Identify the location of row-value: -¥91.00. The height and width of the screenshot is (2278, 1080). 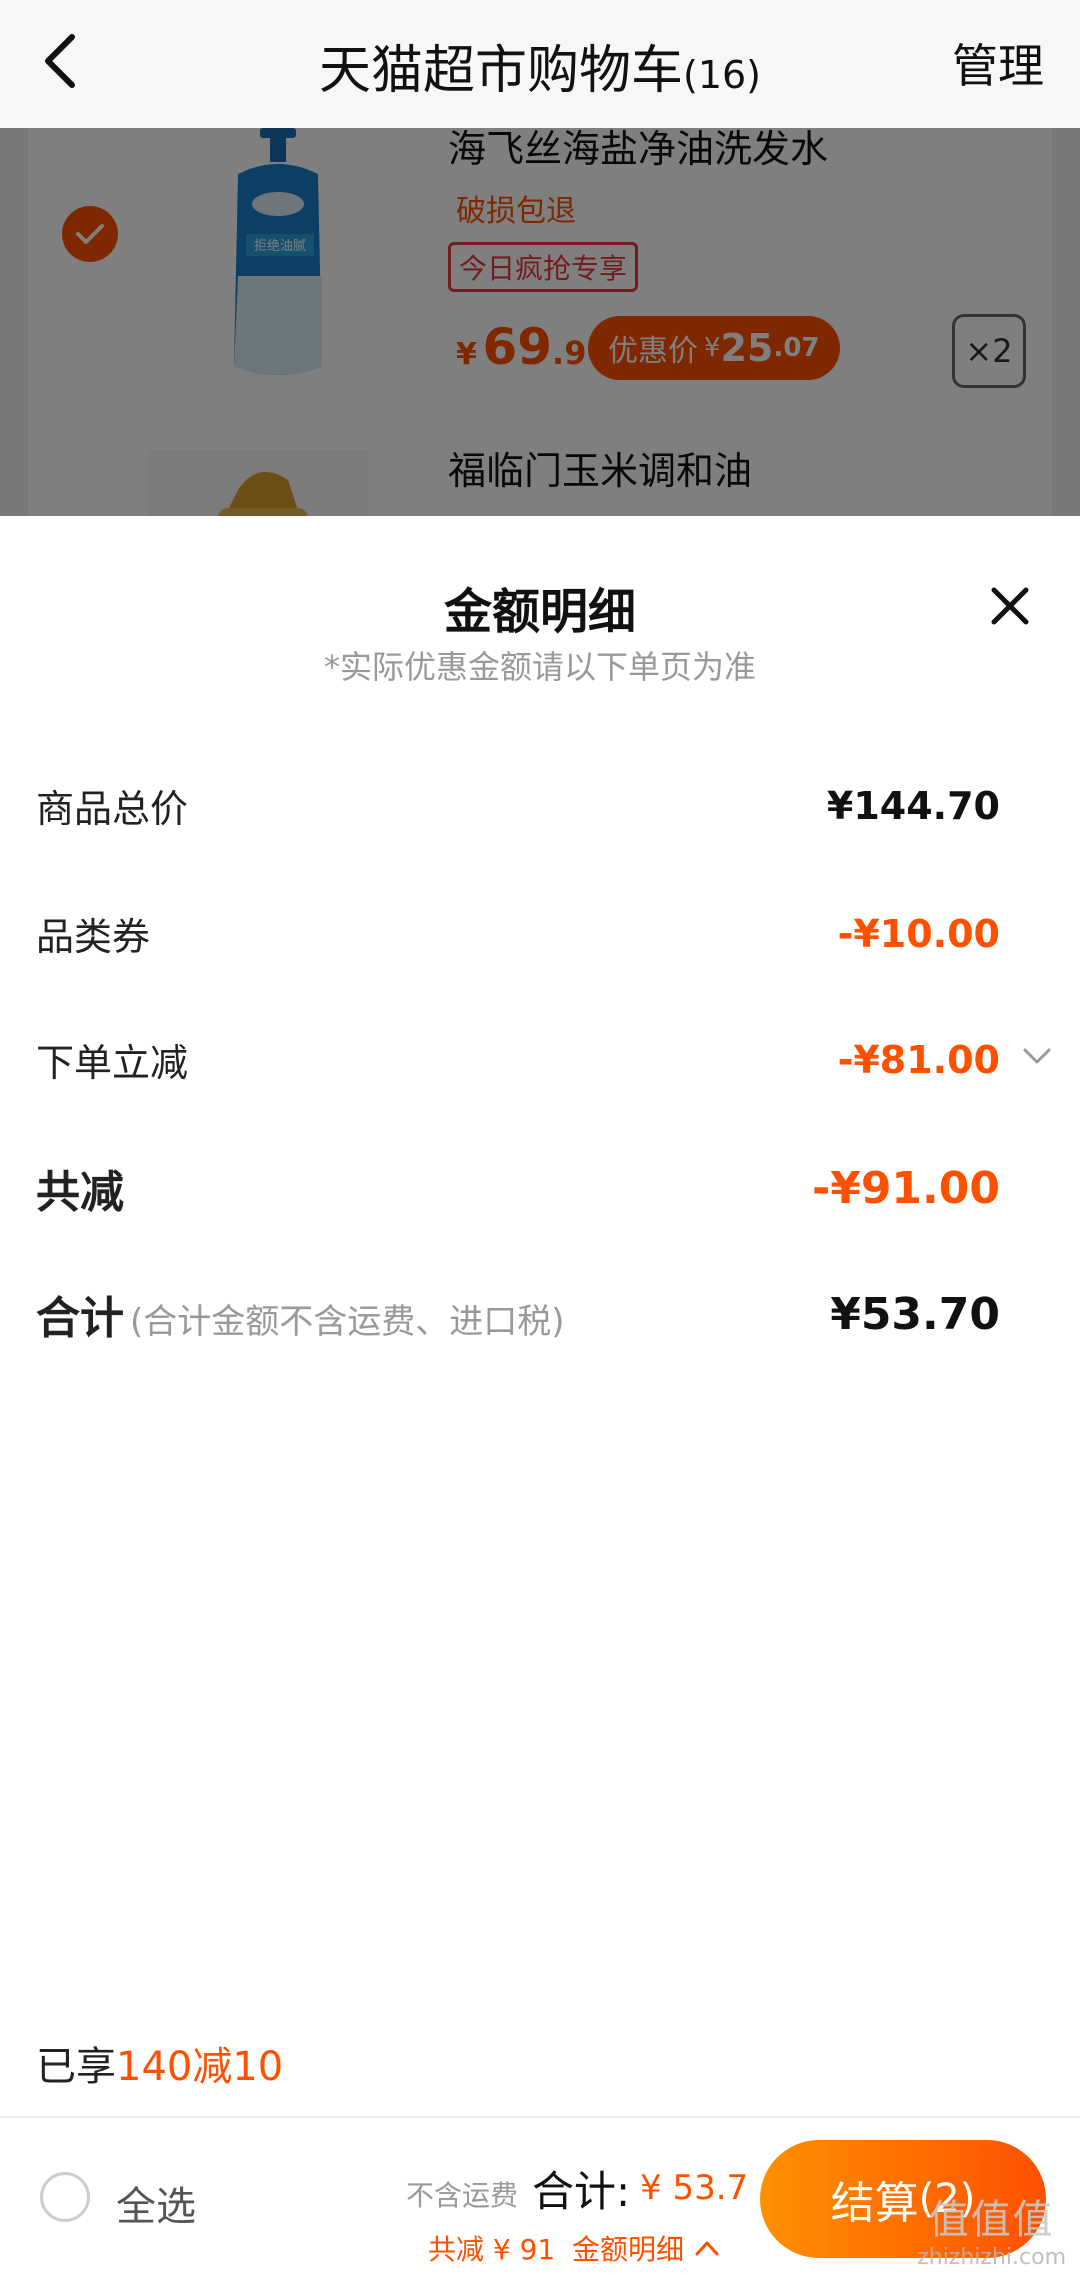
(905, 1188).